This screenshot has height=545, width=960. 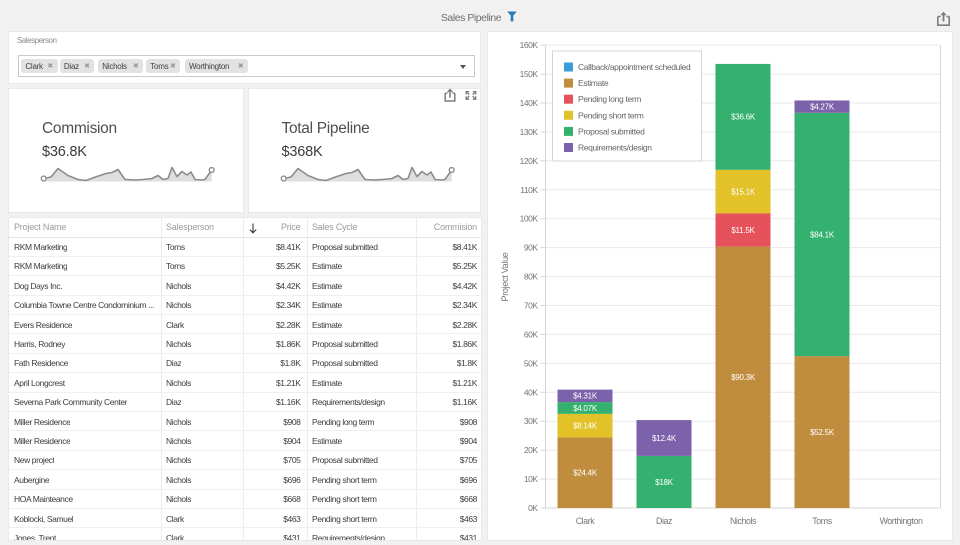 What do you see at coordinates (609, 99) in the screenshot?
I see `svg-text: Pending long term` at bounding box center [609, 99].